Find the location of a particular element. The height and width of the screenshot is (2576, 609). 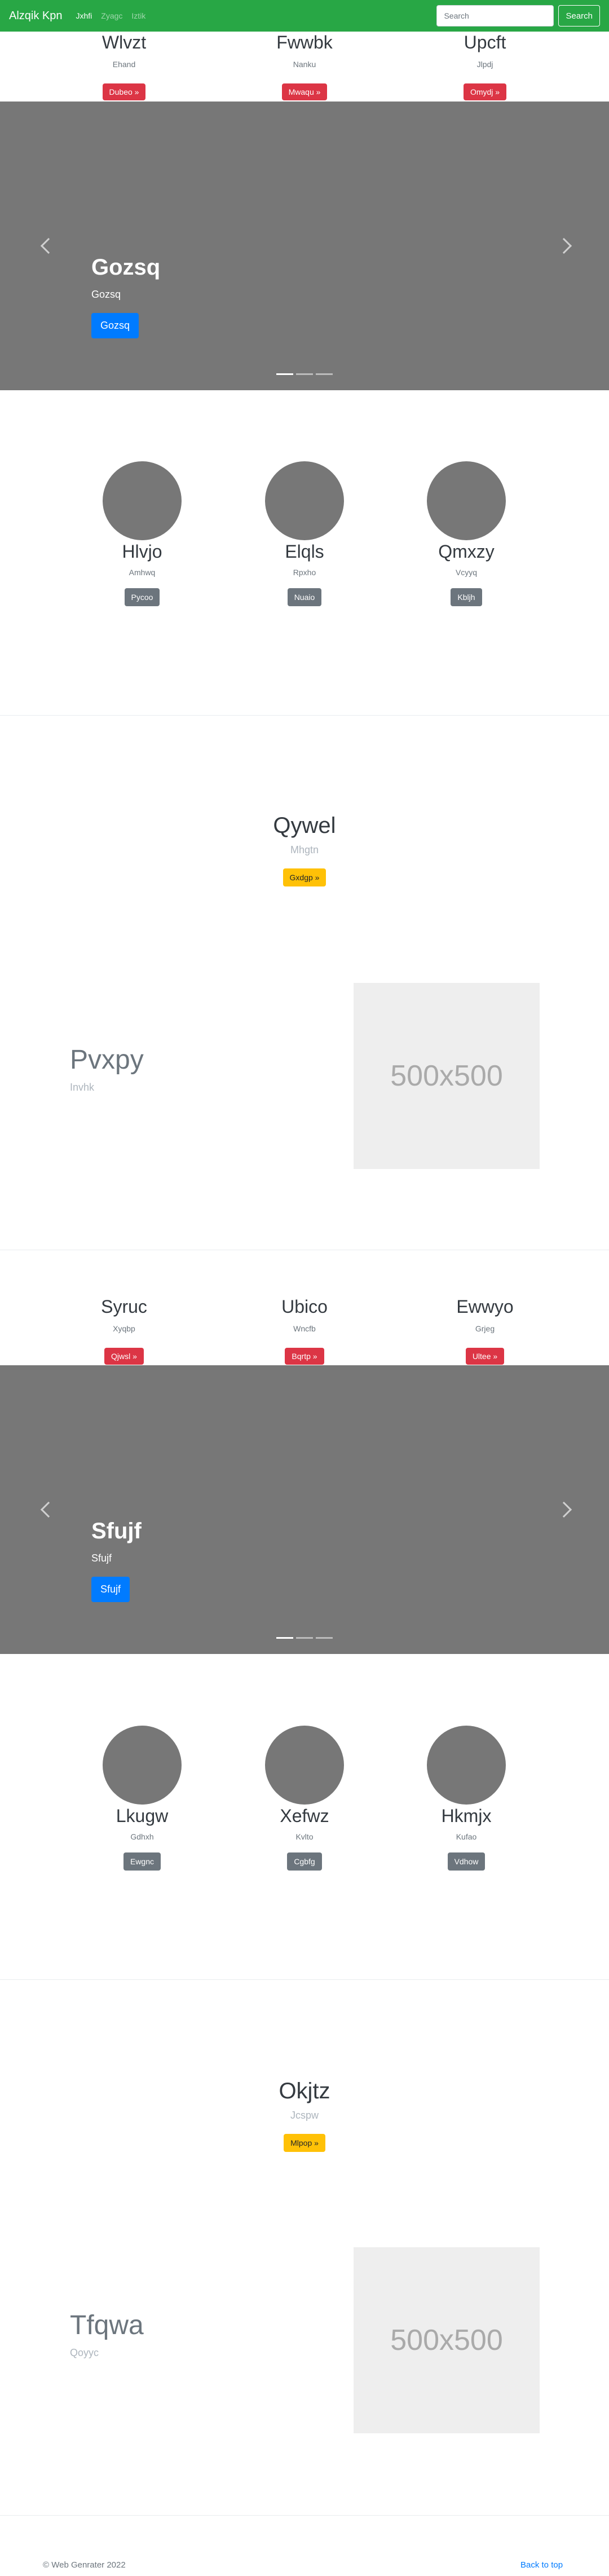

feature-heading: Pvxpy is located at coordinates (107, 1060).